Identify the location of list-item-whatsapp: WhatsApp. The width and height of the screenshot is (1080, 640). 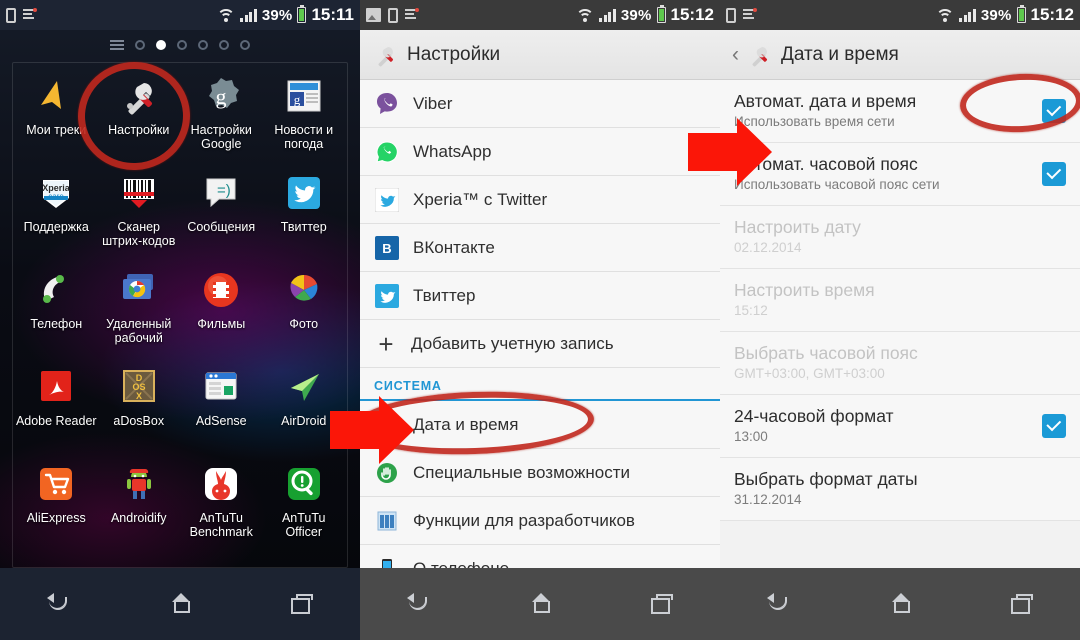
(540, 152).